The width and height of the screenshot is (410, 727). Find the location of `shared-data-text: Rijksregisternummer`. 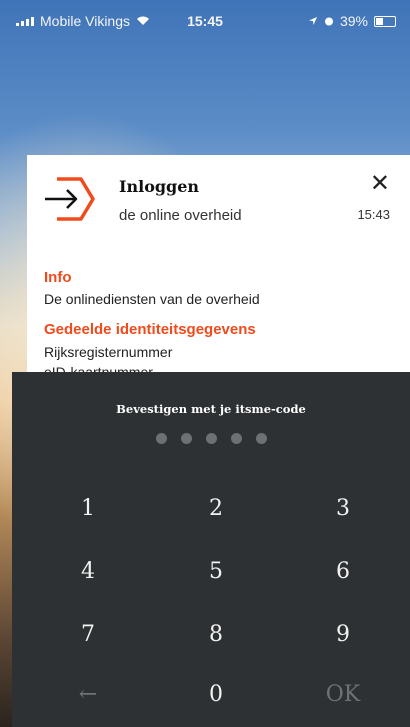

shared-data-text: Rijksregisternummer is located at coordinates (108, 352).